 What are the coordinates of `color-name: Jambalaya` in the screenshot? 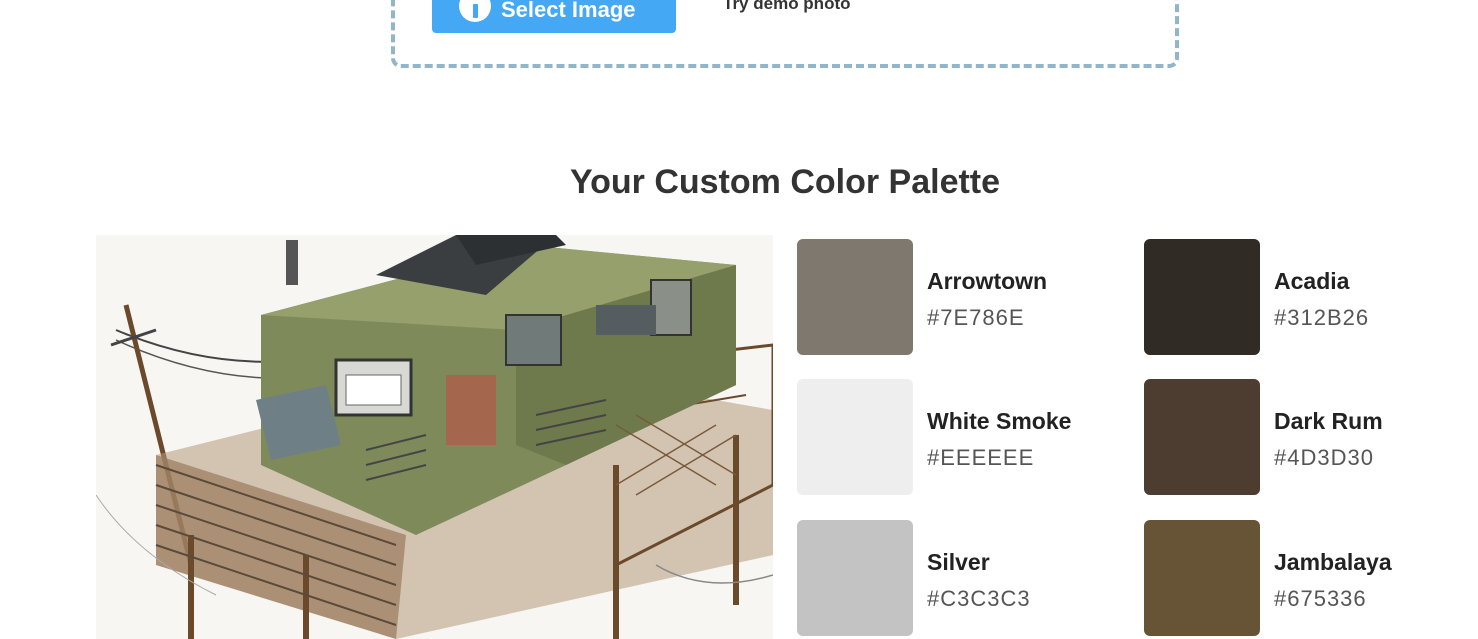 It's located at (1333, 561).